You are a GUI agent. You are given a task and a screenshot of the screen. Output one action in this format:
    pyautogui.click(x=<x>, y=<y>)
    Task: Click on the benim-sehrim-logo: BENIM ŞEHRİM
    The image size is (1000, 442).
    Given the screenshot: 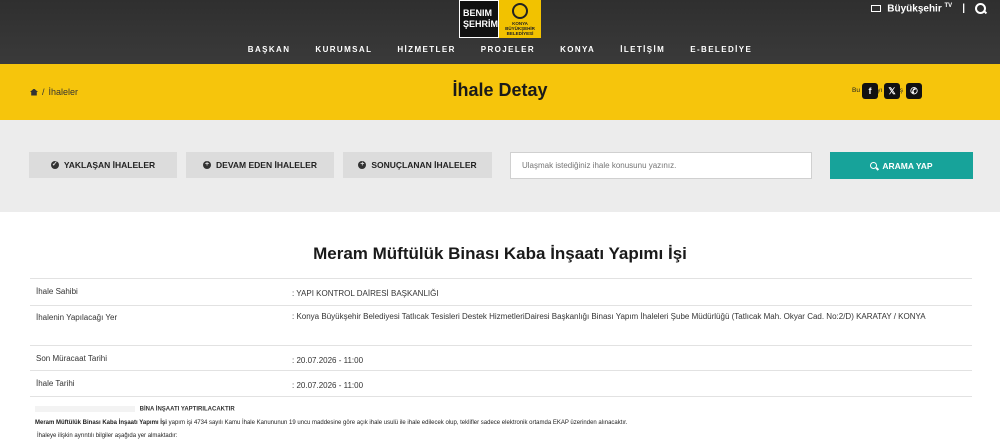 What is the action you would take?
    pyautogui.click(x=479, y=19)
    